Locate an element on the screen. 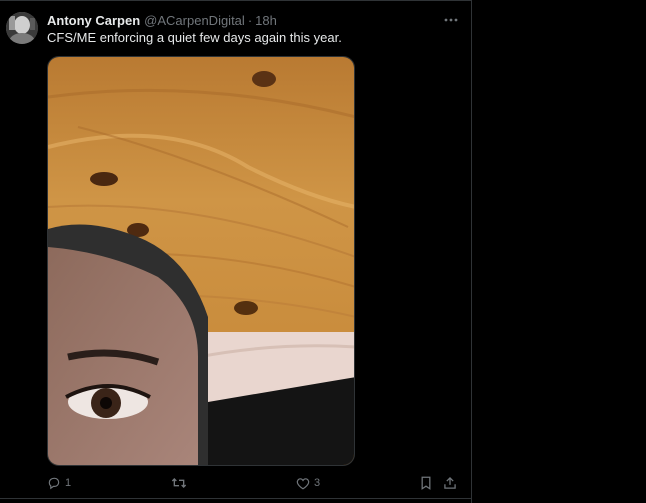 The width and height of the screenshot is (646, 503). share-icon is located at coordinates (450, 483).